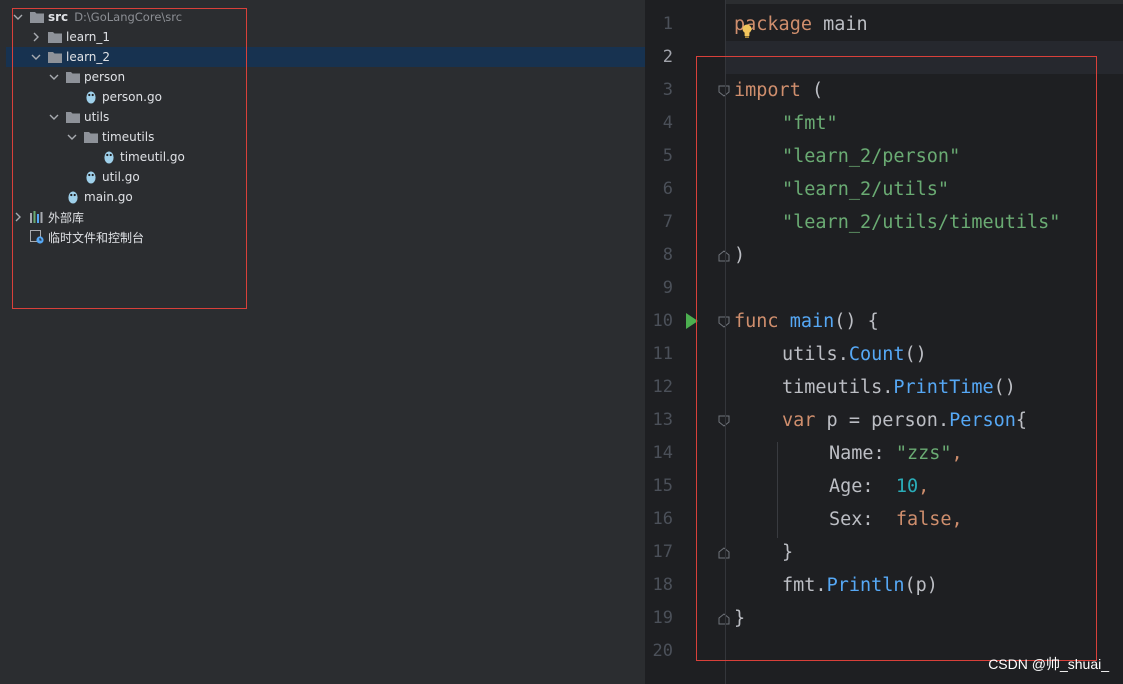  Describe the element at coordinates (739, 618) in the screenshot. I see `code-line-19: }` at that location.